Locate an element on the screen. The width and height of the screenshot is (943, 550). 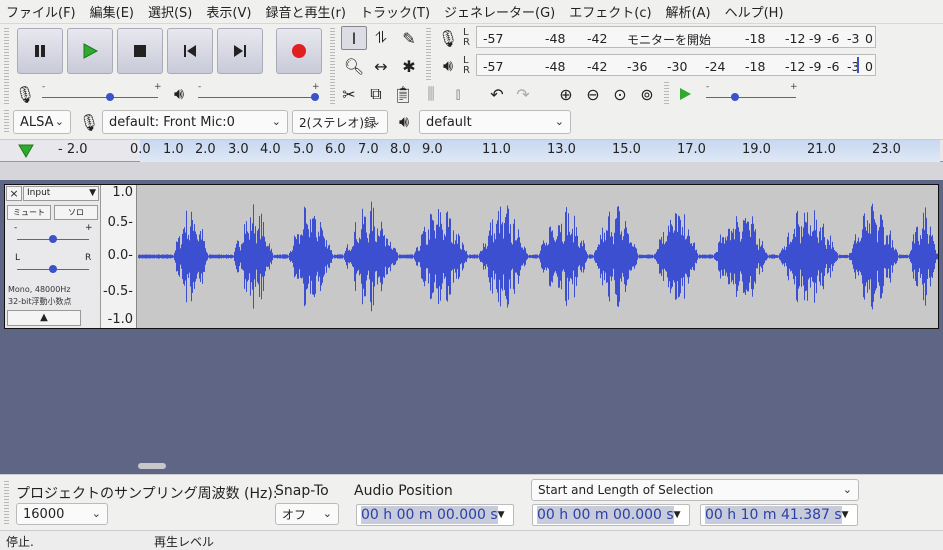
ruler-label: 21.0 is located at coordinates (821, 149).